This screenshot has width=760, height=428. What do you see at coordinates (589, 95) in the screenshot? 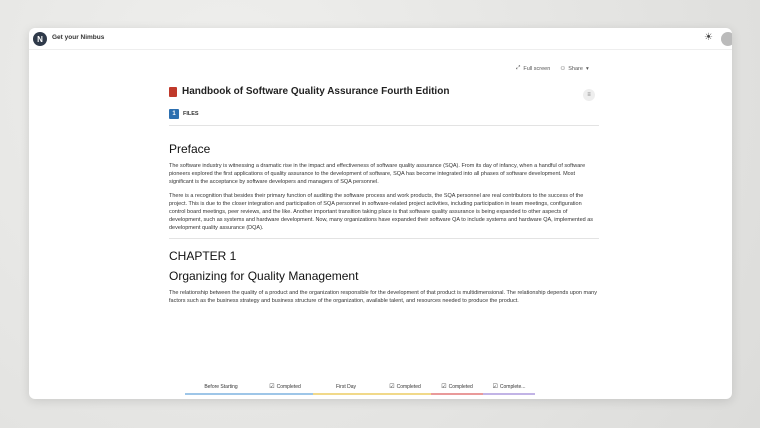
I see `comment-icon: ≡` at bounding box center [589, 95].